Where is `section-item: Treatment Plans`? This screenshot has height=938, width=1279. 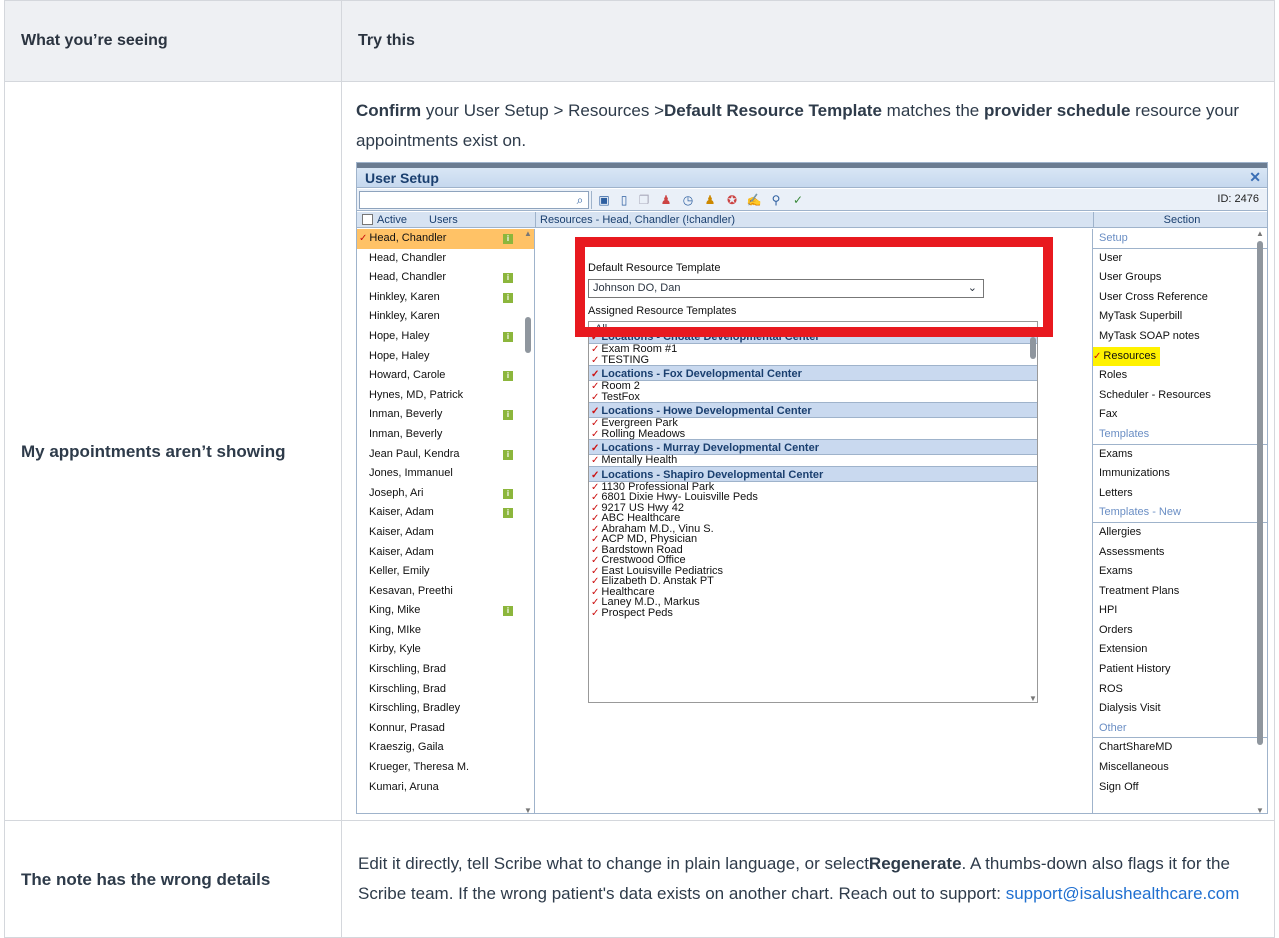 section-item: Treatment Plans is located at coordinates (1180, 592).